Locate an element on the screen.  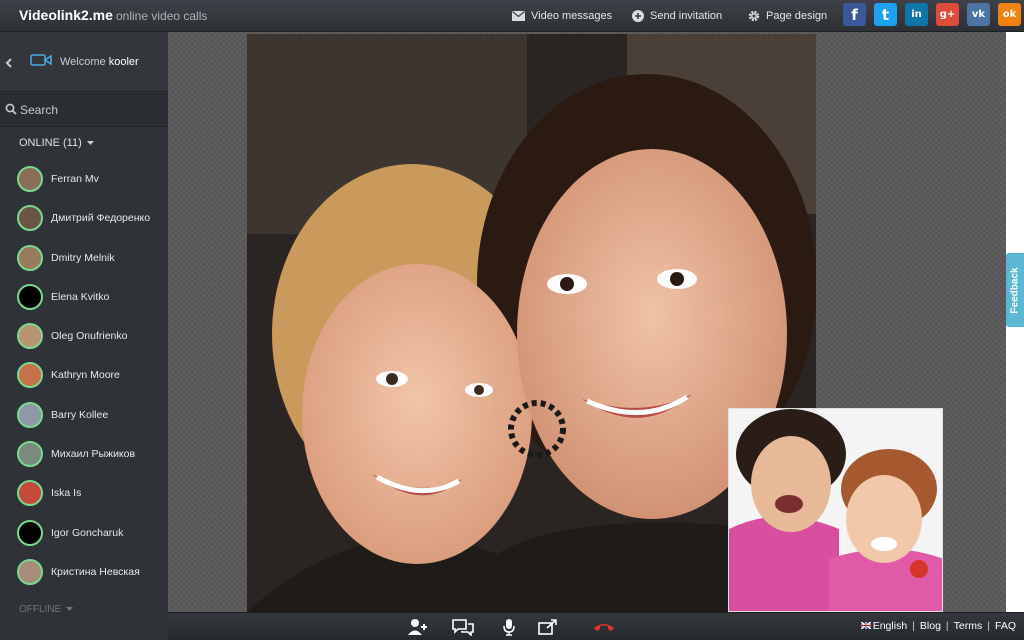
microphone-icon is located at coordinates (509, 627).